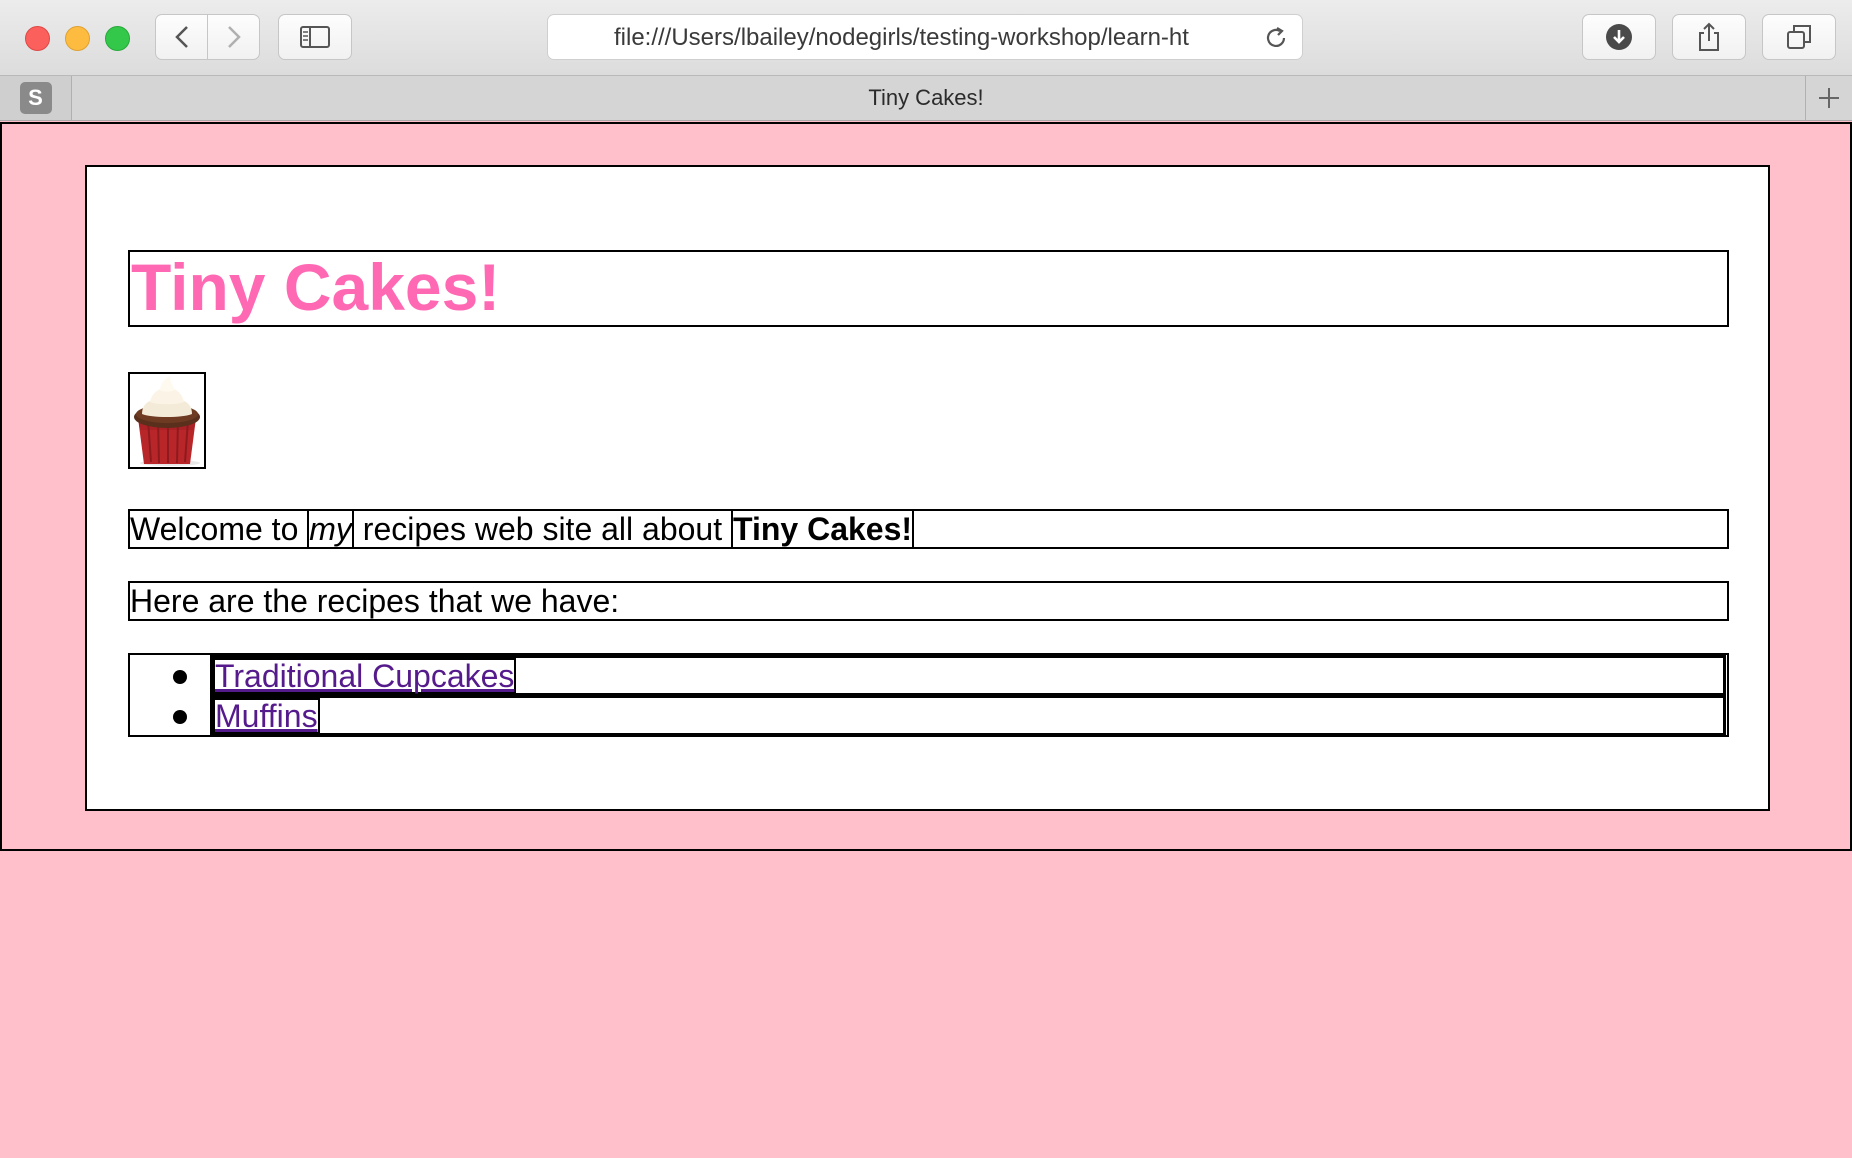 The image size is (1852, 1158). I want to click on cupcake-image, so click(167, 420).